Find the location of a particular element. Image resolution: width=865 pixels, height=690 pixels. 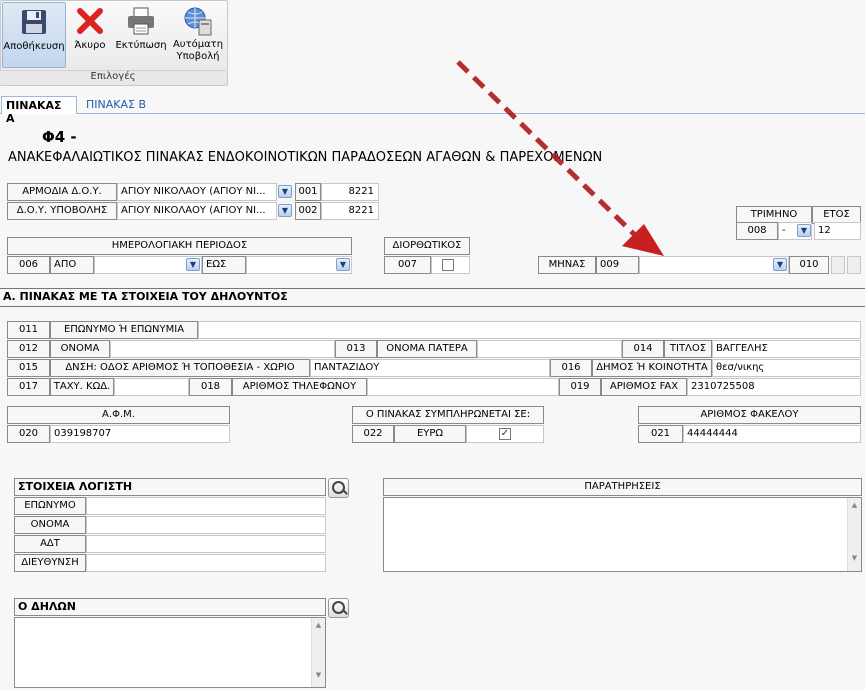

month-label: ΜΗΝΑΣ is located at coordinates (567, 265).